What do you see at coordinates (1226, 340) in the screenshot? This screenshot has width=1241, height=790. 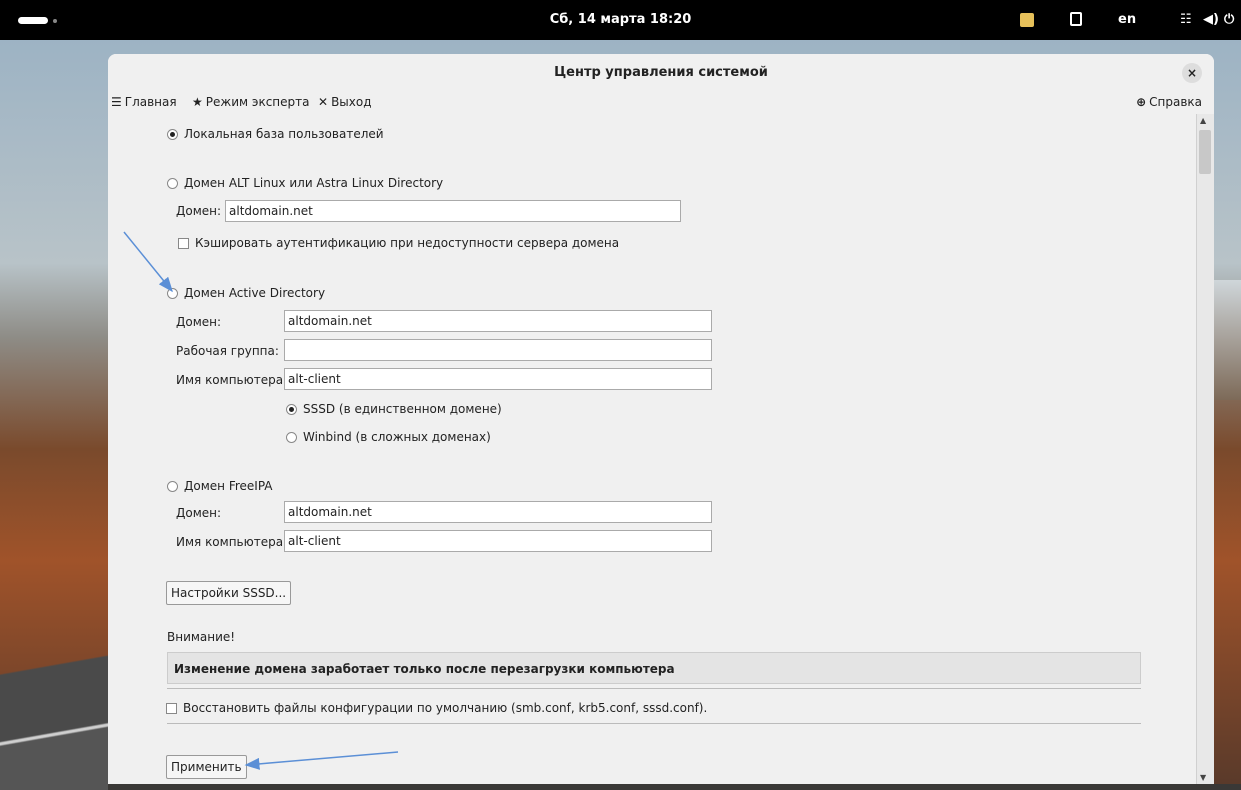 I see `mountain-scenery` at bounding box center [1226, 340].